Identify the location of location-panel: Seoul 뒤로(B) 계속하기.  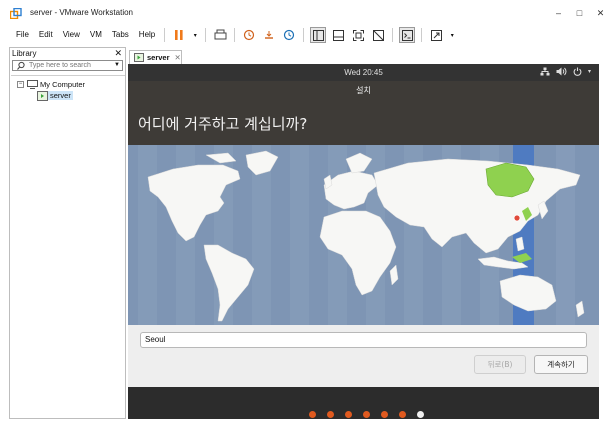
(363, 356).